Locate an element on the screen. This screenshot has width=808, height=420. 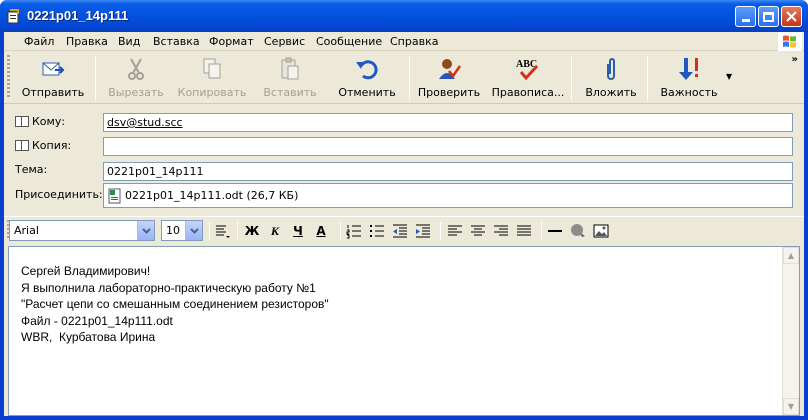
copy-label: Копировать is located at coordinates (212, 92).